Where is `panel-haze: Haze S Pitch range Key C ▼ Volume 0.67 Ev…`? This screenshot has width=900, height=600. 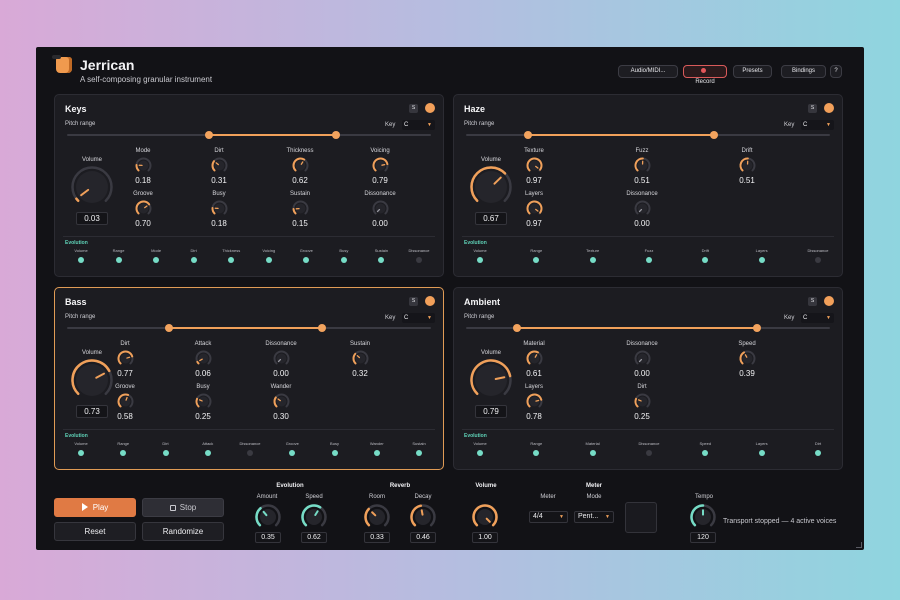
panel-haze: Haze S Pitch range Key C ▼ Volume 0.67 Ev… is located at coordinates (648, 185).